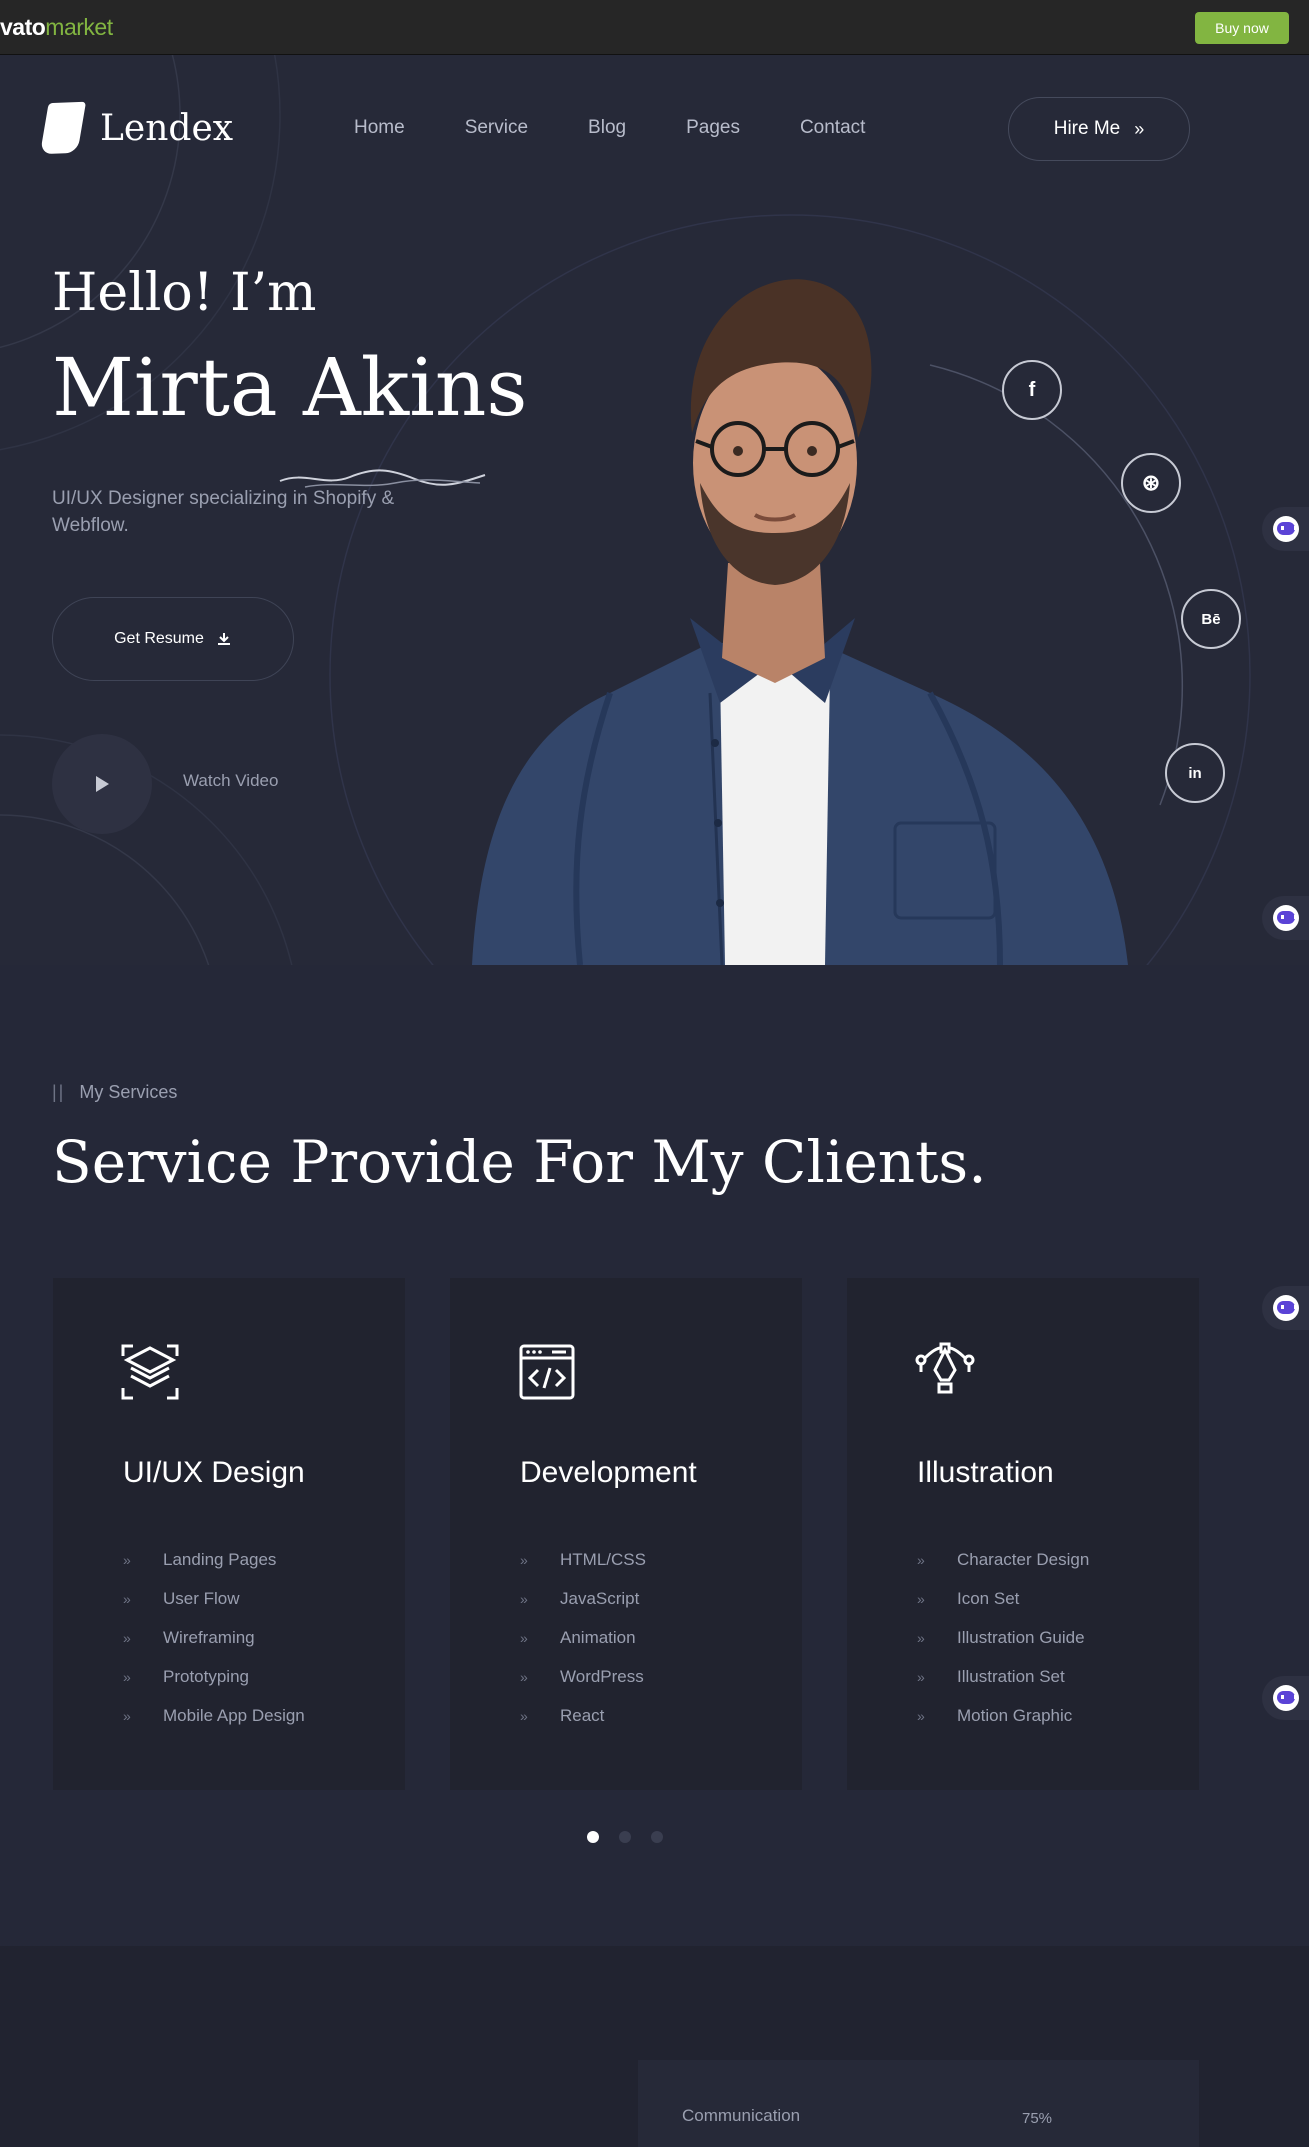 Image resolution: width=1309 pixels, height=2147 pixels. I want to click on list-item: » User Flow, so click(181, 1598).